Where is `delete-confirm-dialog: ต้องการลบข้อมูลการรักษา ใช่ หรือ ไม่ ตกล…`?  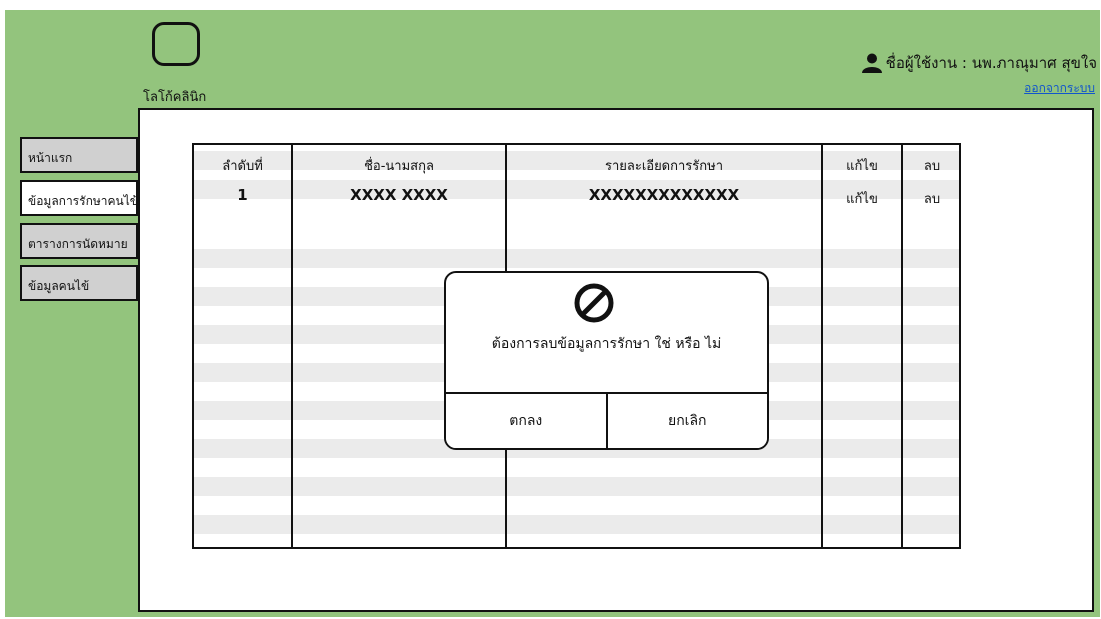 delete-confirm-dialog: ต้องการลบข้อมูลการรักษา ใช่ หรือ ไม่ ตกล… is located at coordinates (606, 360).